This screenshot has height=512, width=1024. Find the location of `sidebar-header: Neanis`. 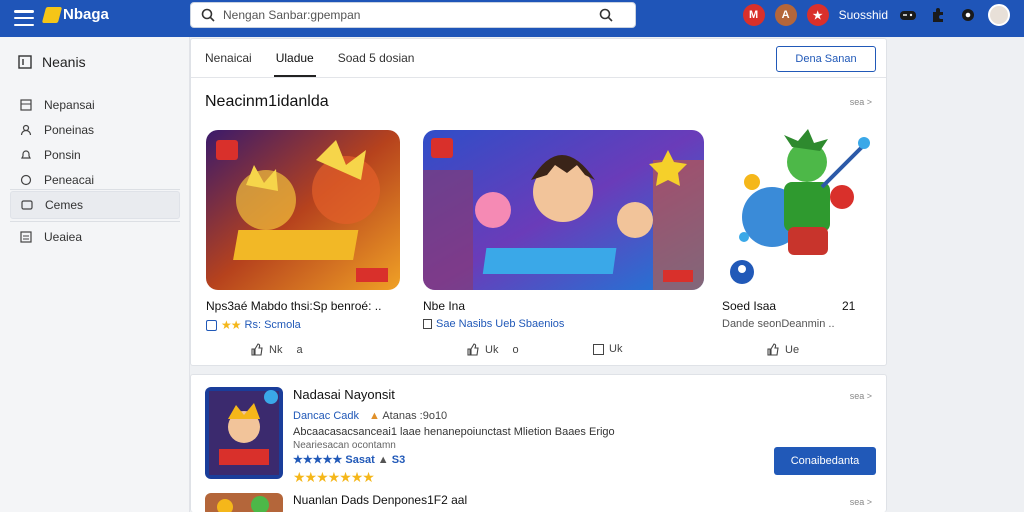

sidebar-header: Neanis is located at coordinates (52, 62).